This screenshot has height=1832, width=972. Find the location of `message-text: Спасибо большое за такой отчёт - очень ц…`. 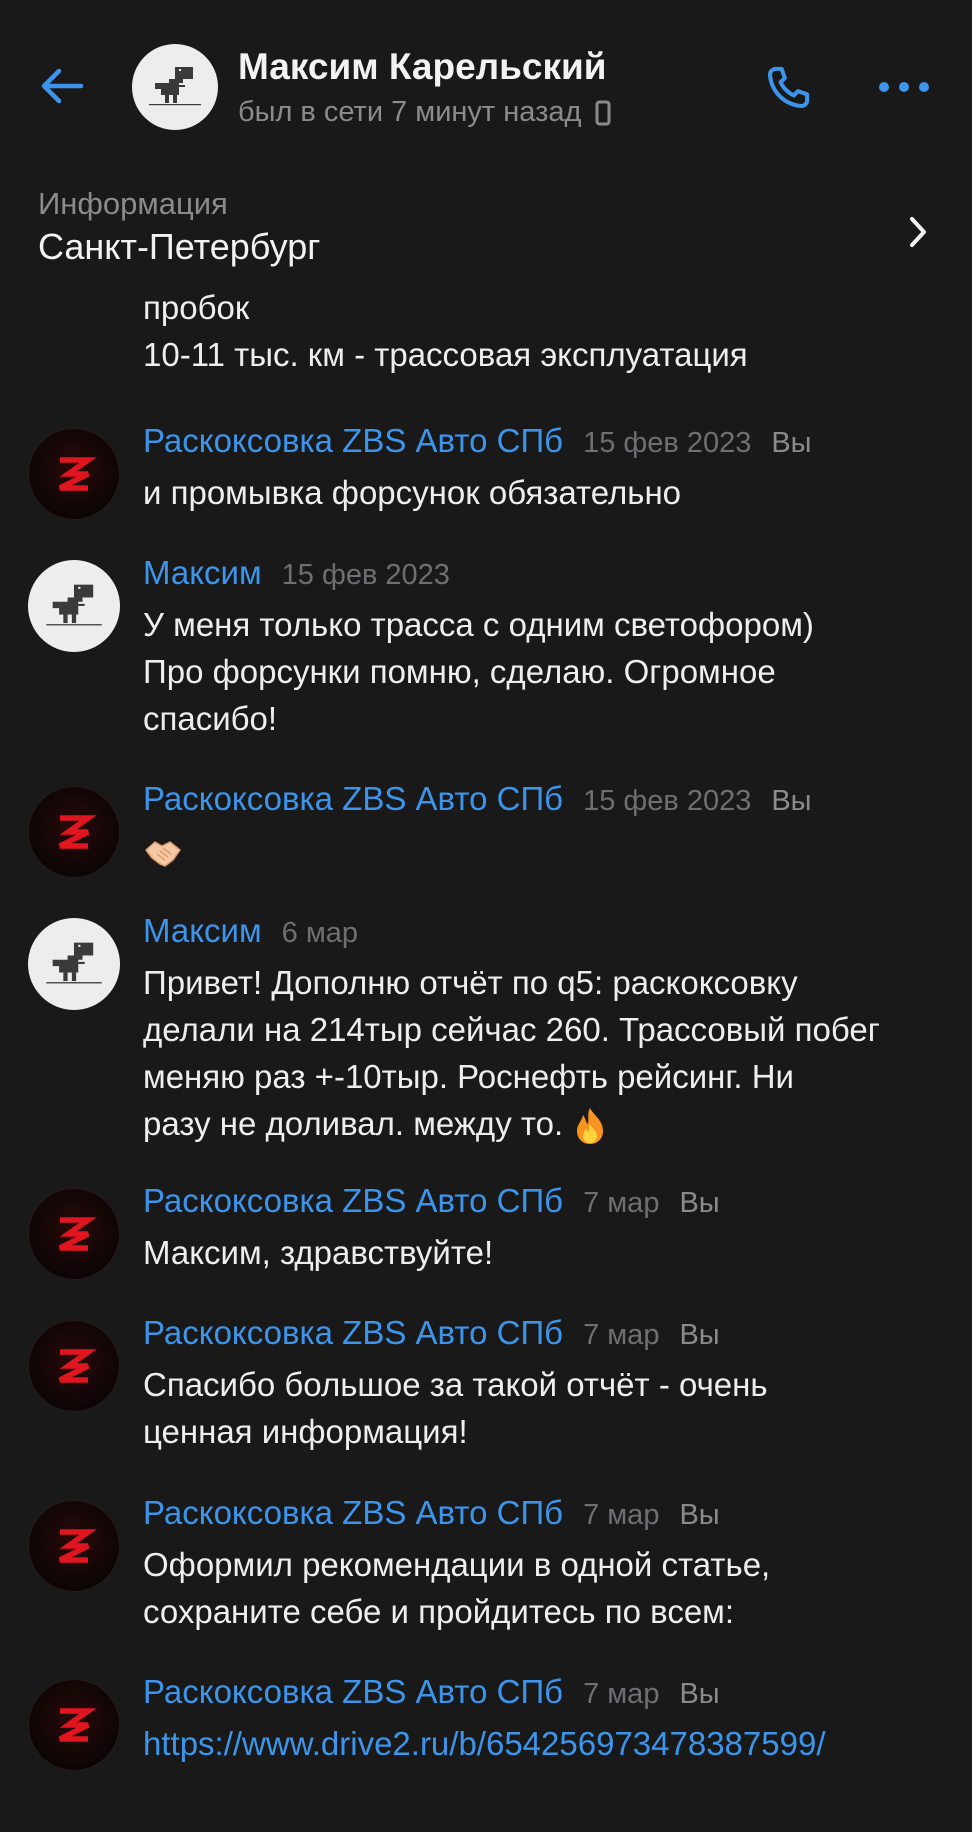

message-text: Спасибо большое за такой отчёт - очень ц… is located at coordinates (553, 1408).